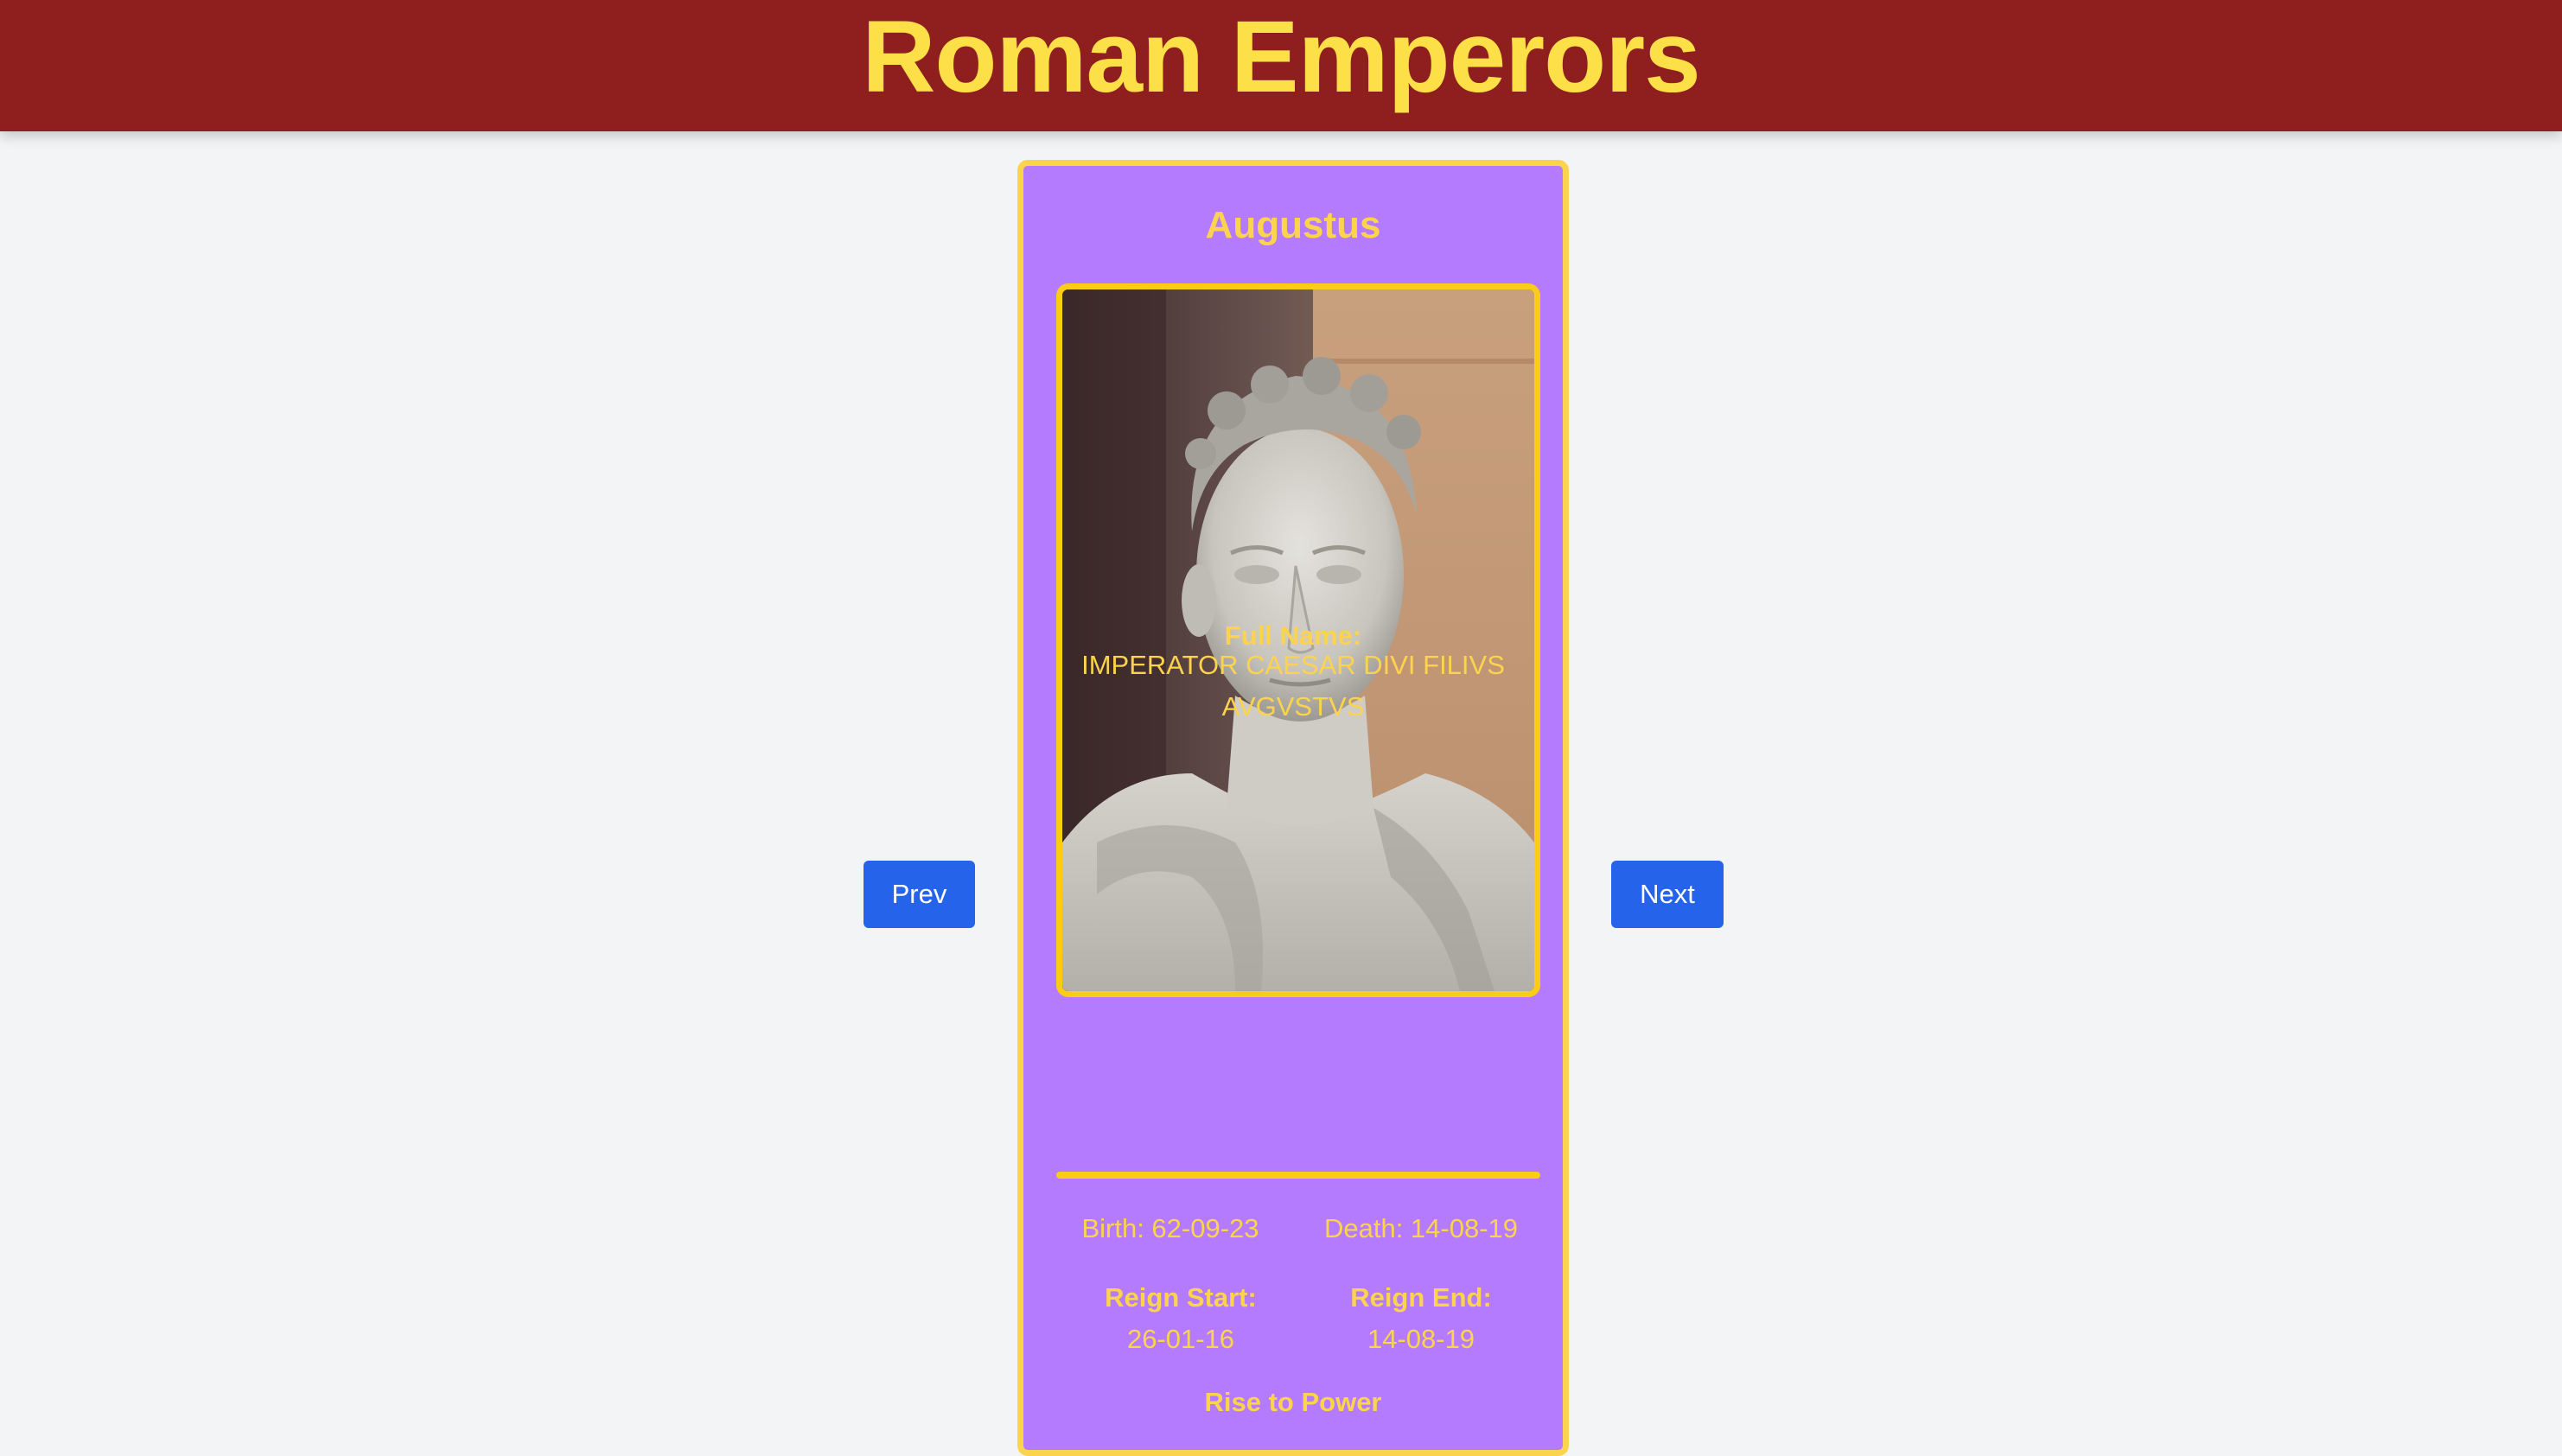  Describe the element at coordinates (1180, 1339) in the screenshot. I see `reign-start-date: 26-01-16` at that location.